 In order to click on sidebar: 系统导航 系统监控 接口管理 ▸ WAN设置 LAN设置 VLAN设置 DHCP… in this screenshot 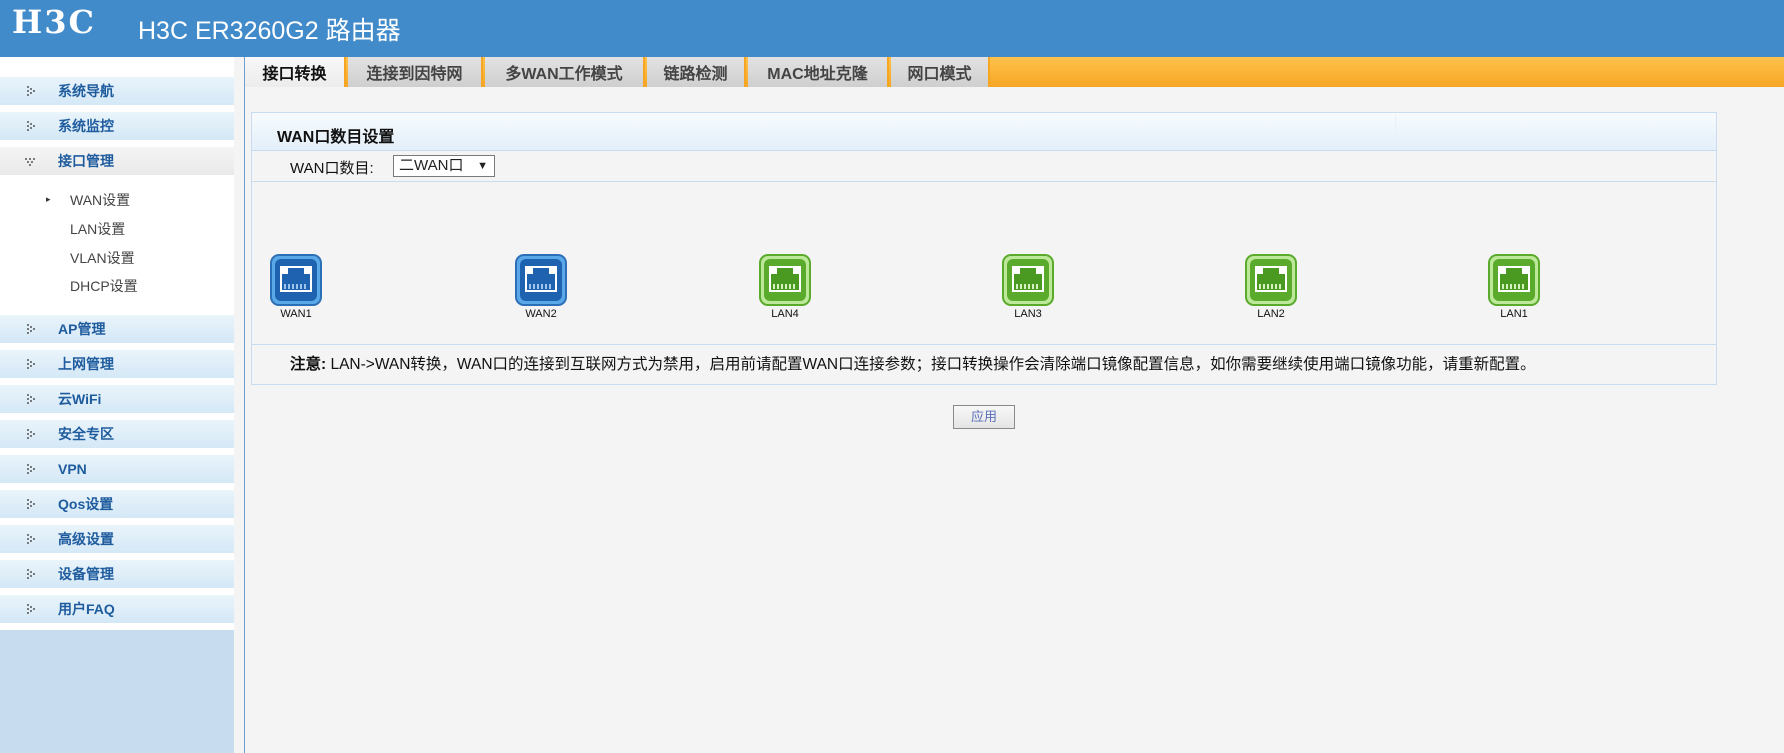, I will do `click(117, 405)`.